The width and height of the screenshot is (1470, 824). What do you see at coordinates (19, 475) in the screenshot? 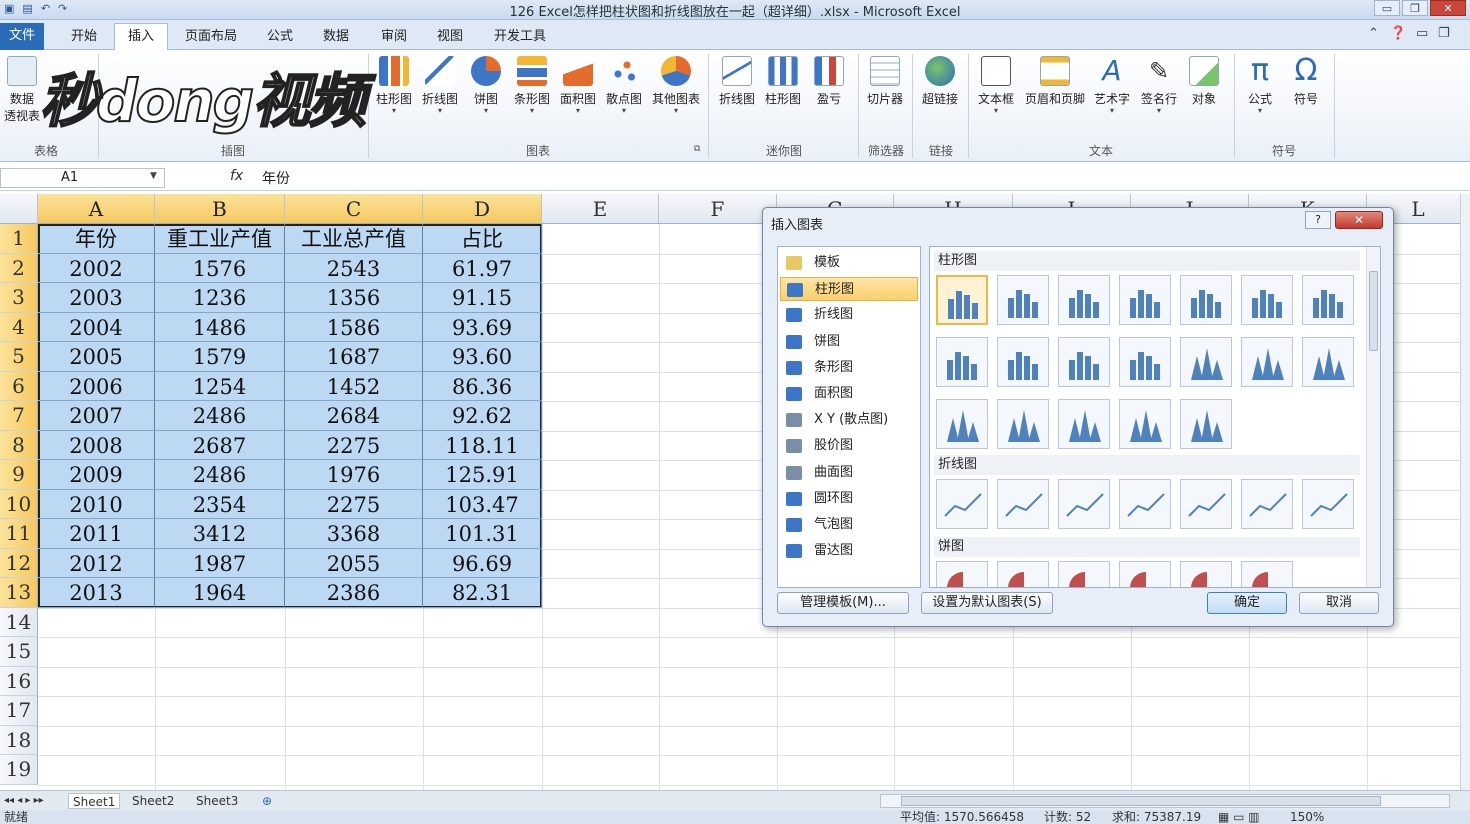
I see `row-header-9: 9` at bounding box center [19, 475].